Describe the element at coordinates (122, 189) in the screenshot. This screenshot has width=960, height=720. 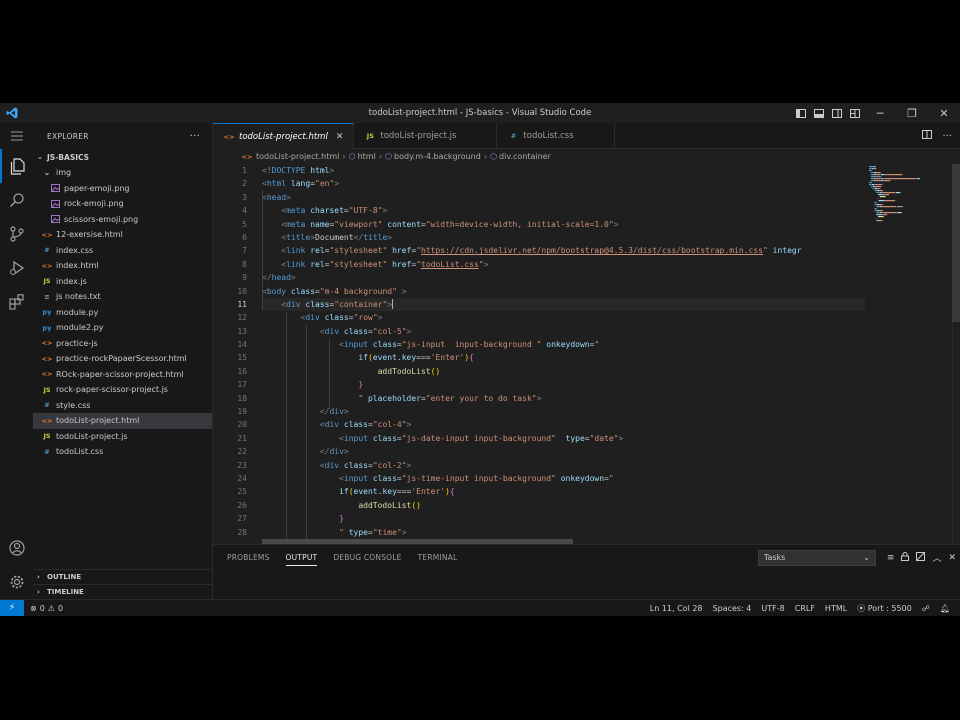
I see `file-tree-item: paper-emoji.png` at that location.